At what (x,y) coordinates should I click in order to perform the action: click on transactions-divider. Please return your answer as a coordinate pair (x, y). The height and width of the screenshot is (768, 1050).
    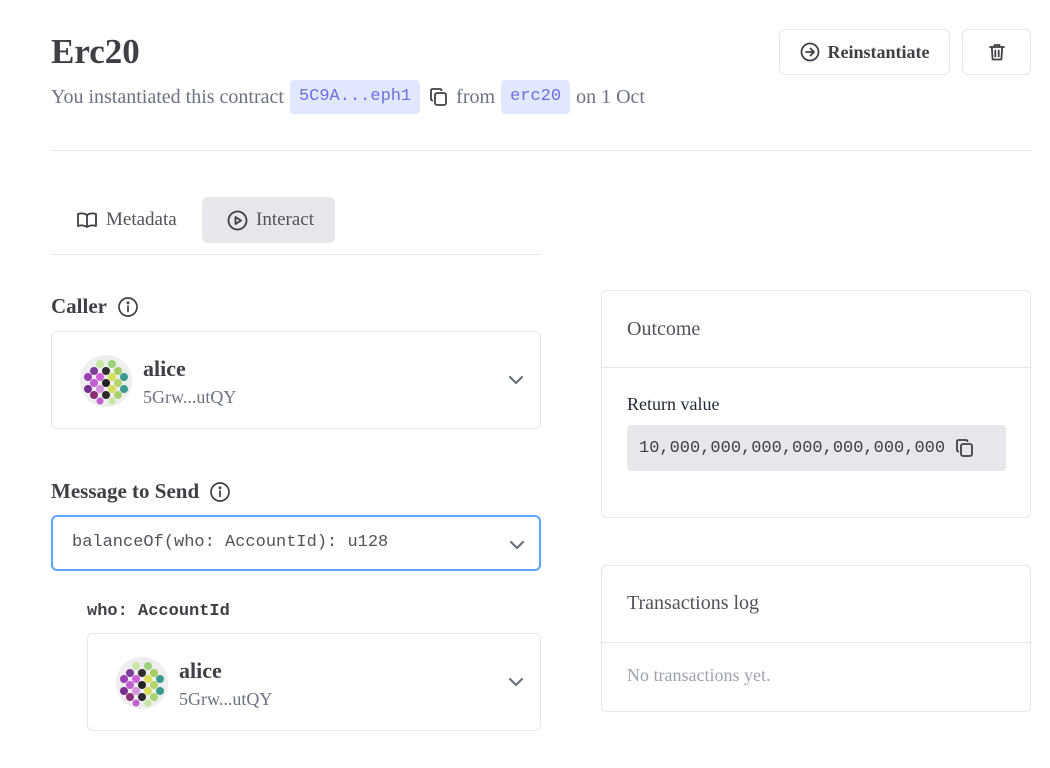
    Looking at the image, I should click on (816, 642).